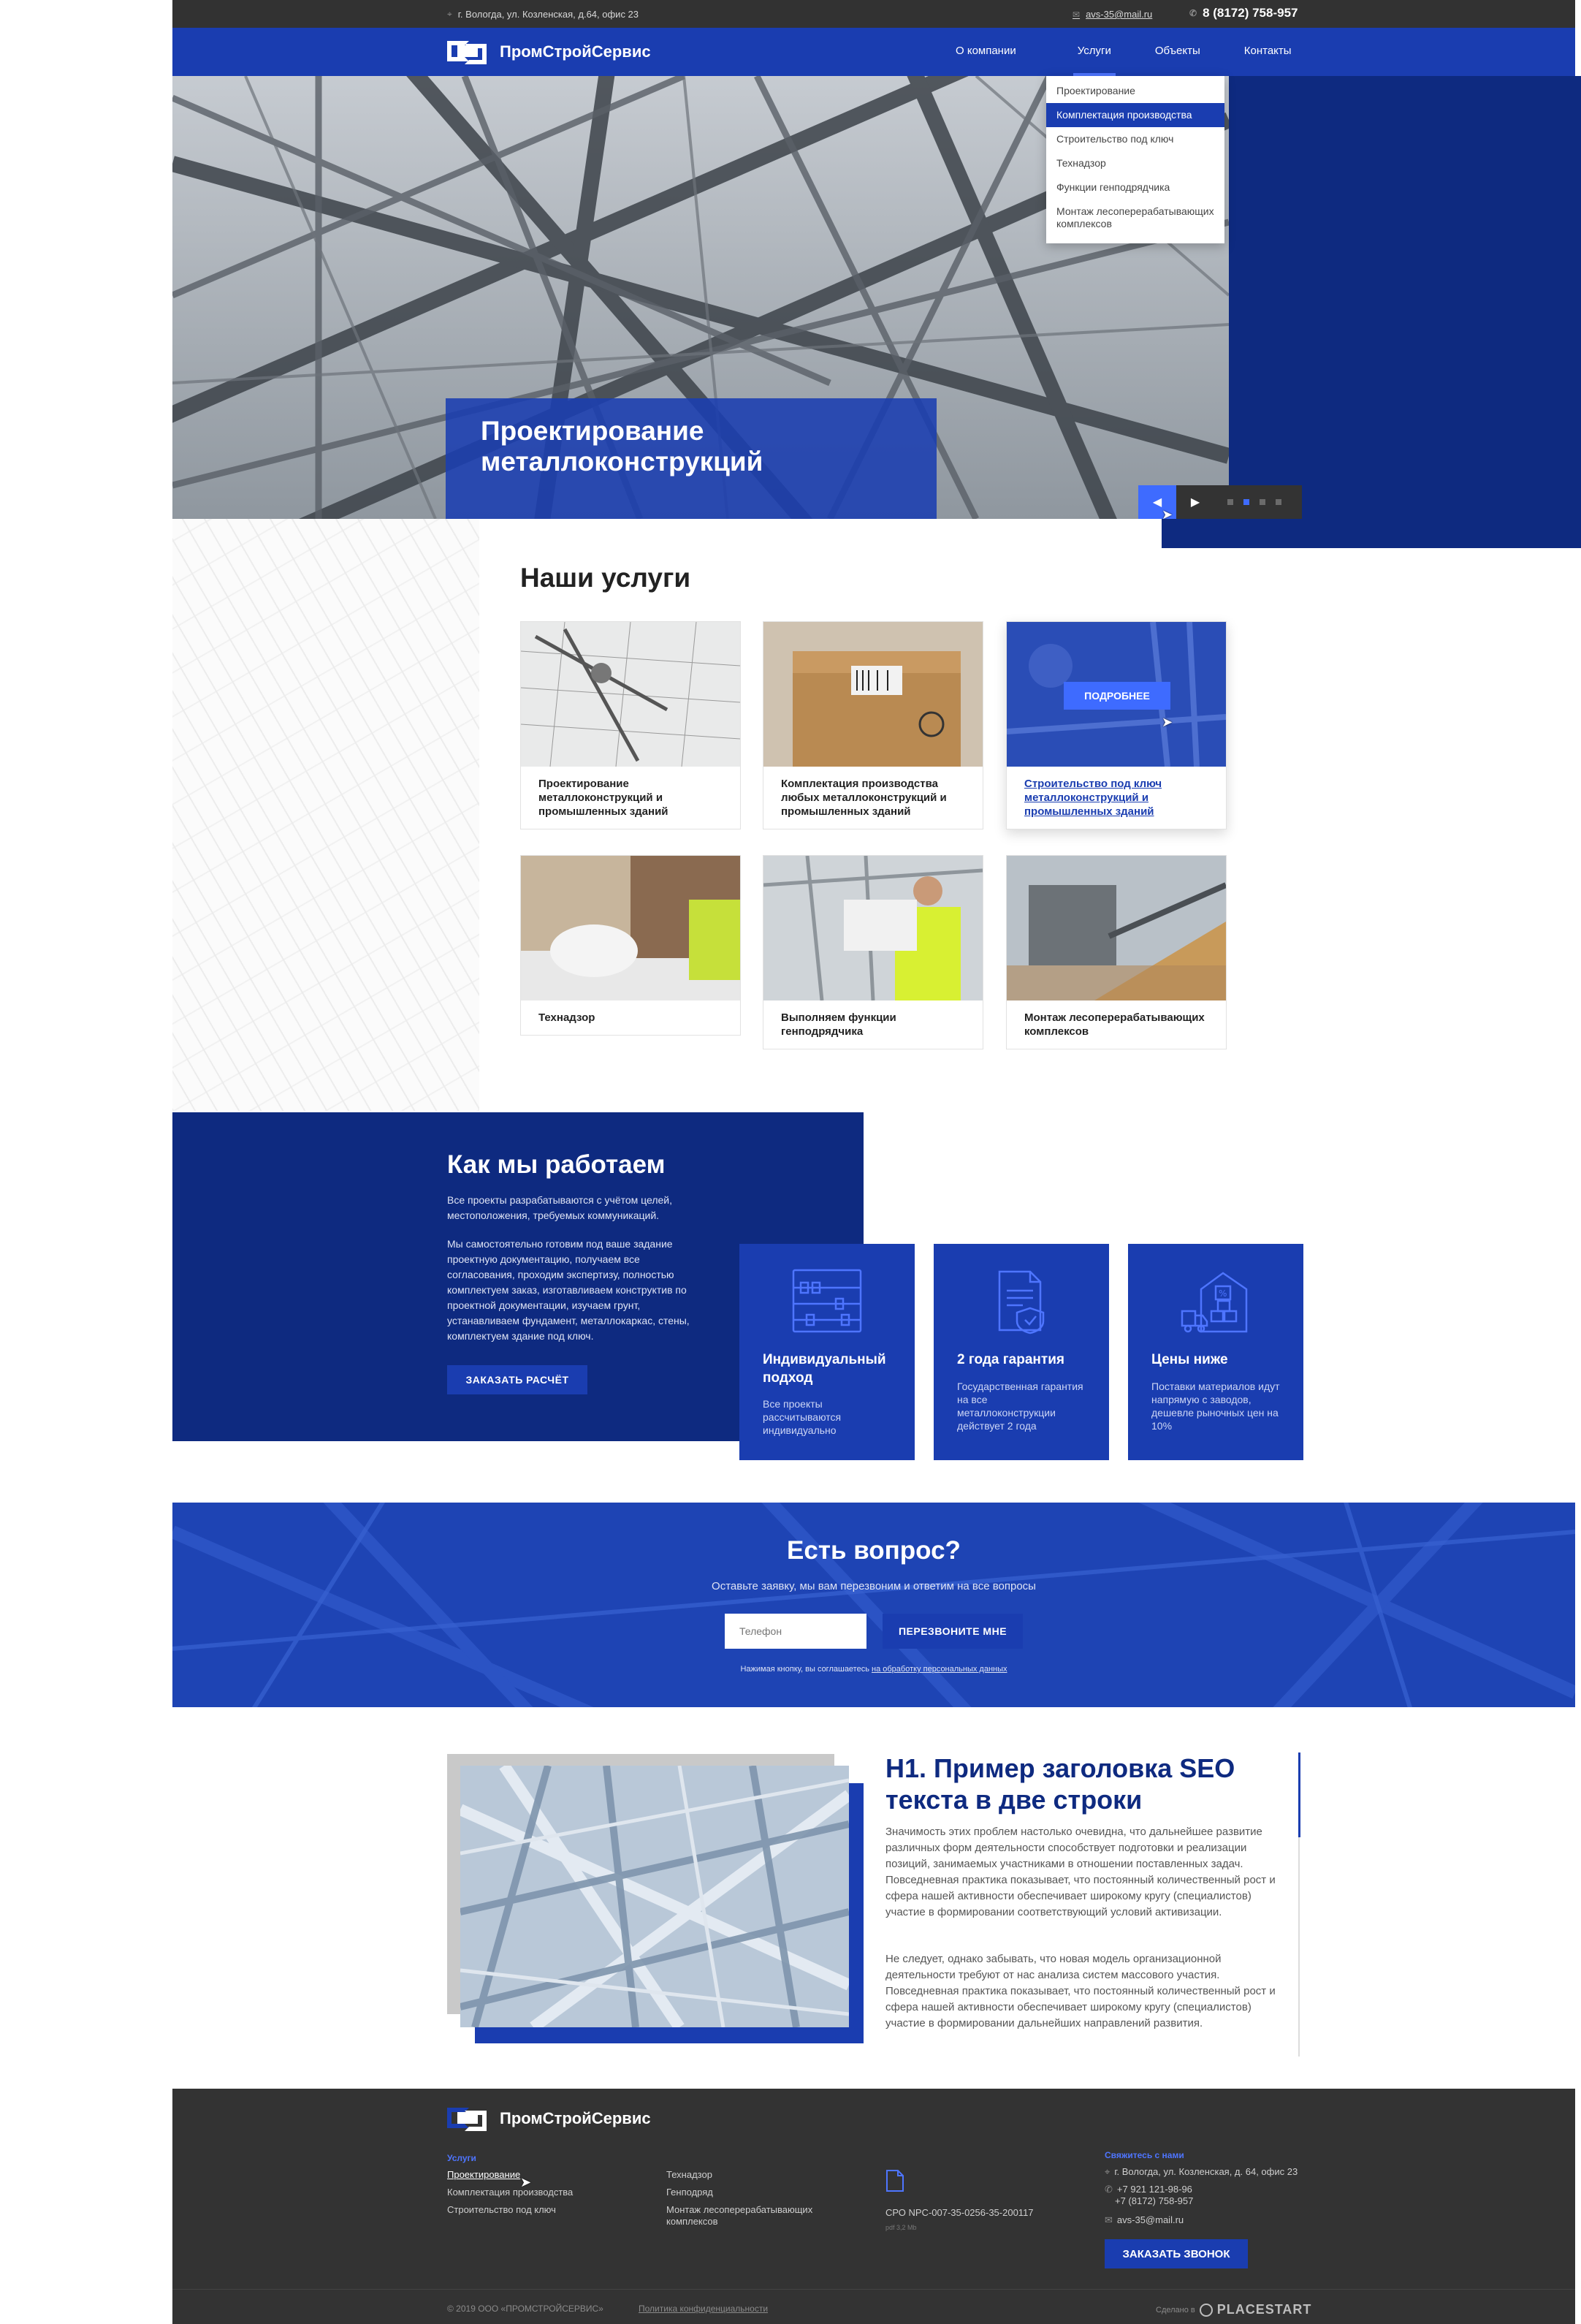 The height and width of the screenshot is (2324, 1581). Describe the element at coordinates (1135, 187) in the screenshot. I see `dropdown-item-general-contractor: Функции генподрядчика` at that location.